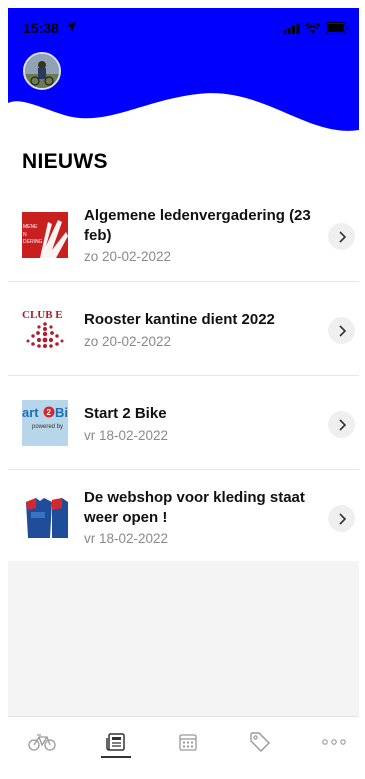 The height and width of the screenshot is (779, 365). Describe the element at coordinates (186, 30) in the screenshot. I see `status-bar: 15:38` at that location.